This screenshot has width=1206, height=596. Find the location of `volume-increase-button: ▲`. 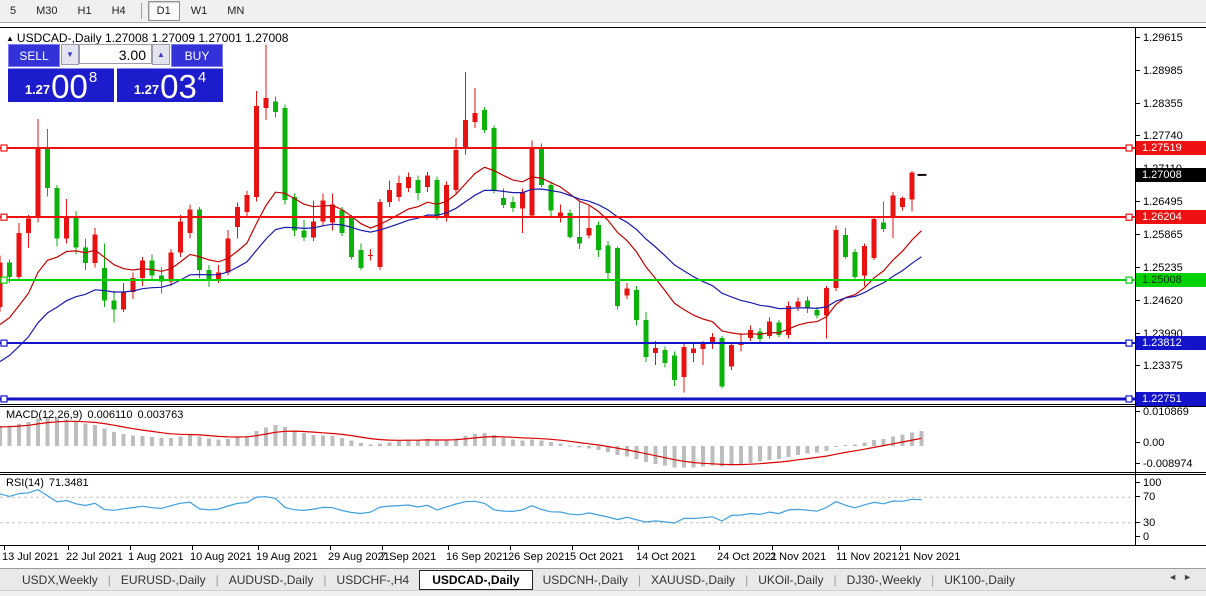

volume-increase-button: ▲ is located at coordinates (161, 54).